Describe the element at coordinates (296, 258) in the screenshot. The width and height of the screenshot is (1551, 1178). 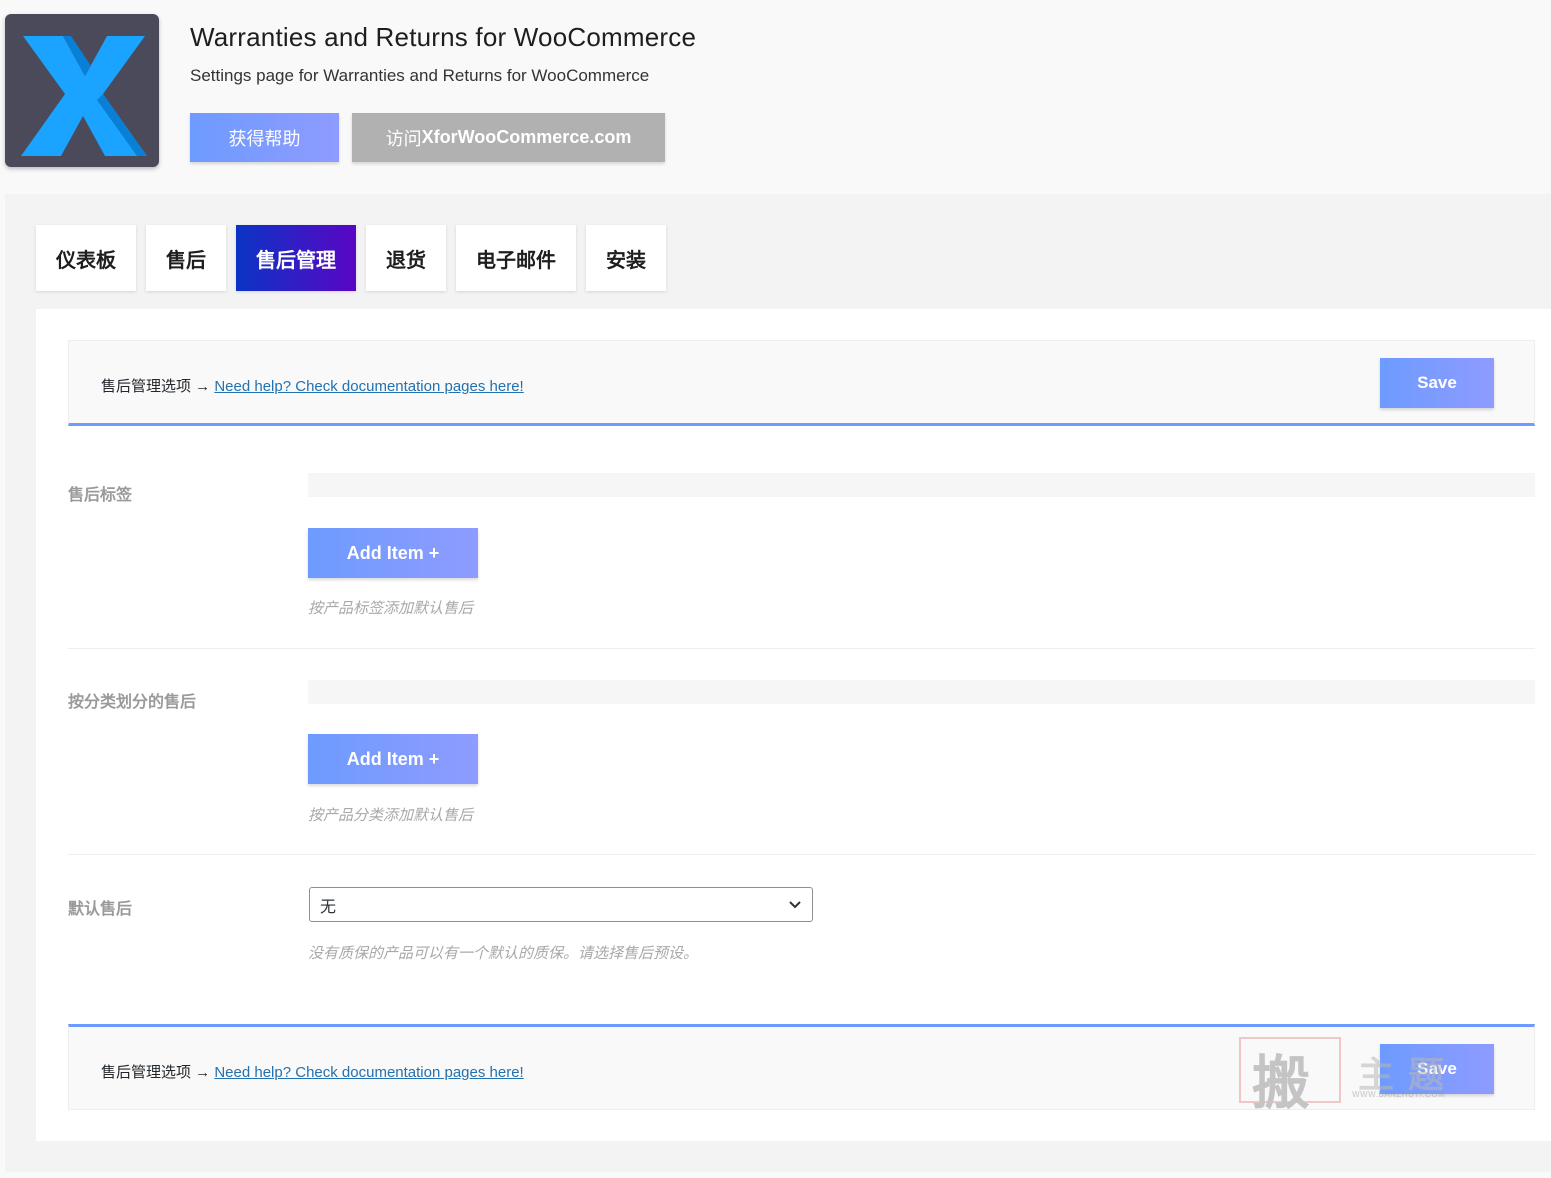
I see `tab-warranty-manager: 售后管理` at that location.